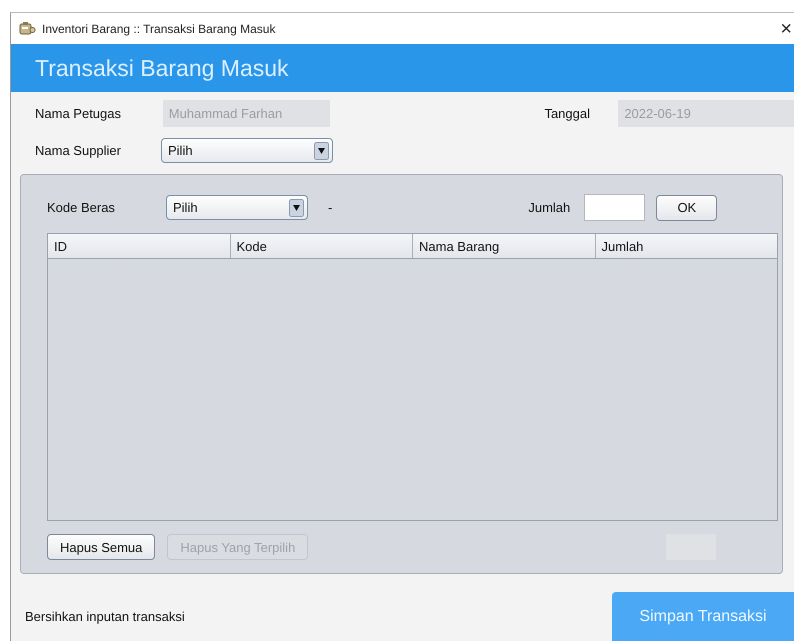  I want to click on column-header: Jumlah, so click(686, 246).